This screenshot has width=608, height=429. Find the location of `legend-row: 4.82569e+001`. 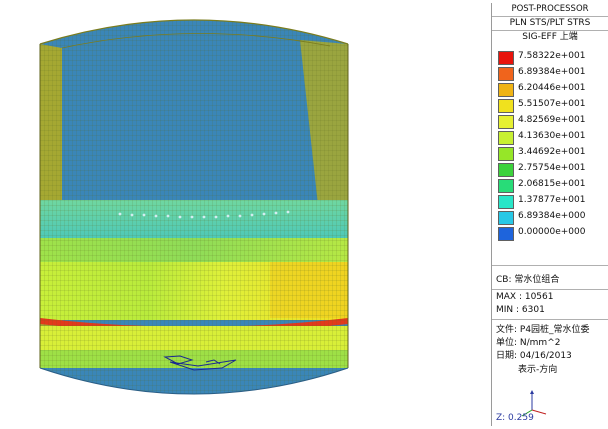

legend-row: 4.82569e+001 is located at coordinates (553, 122).